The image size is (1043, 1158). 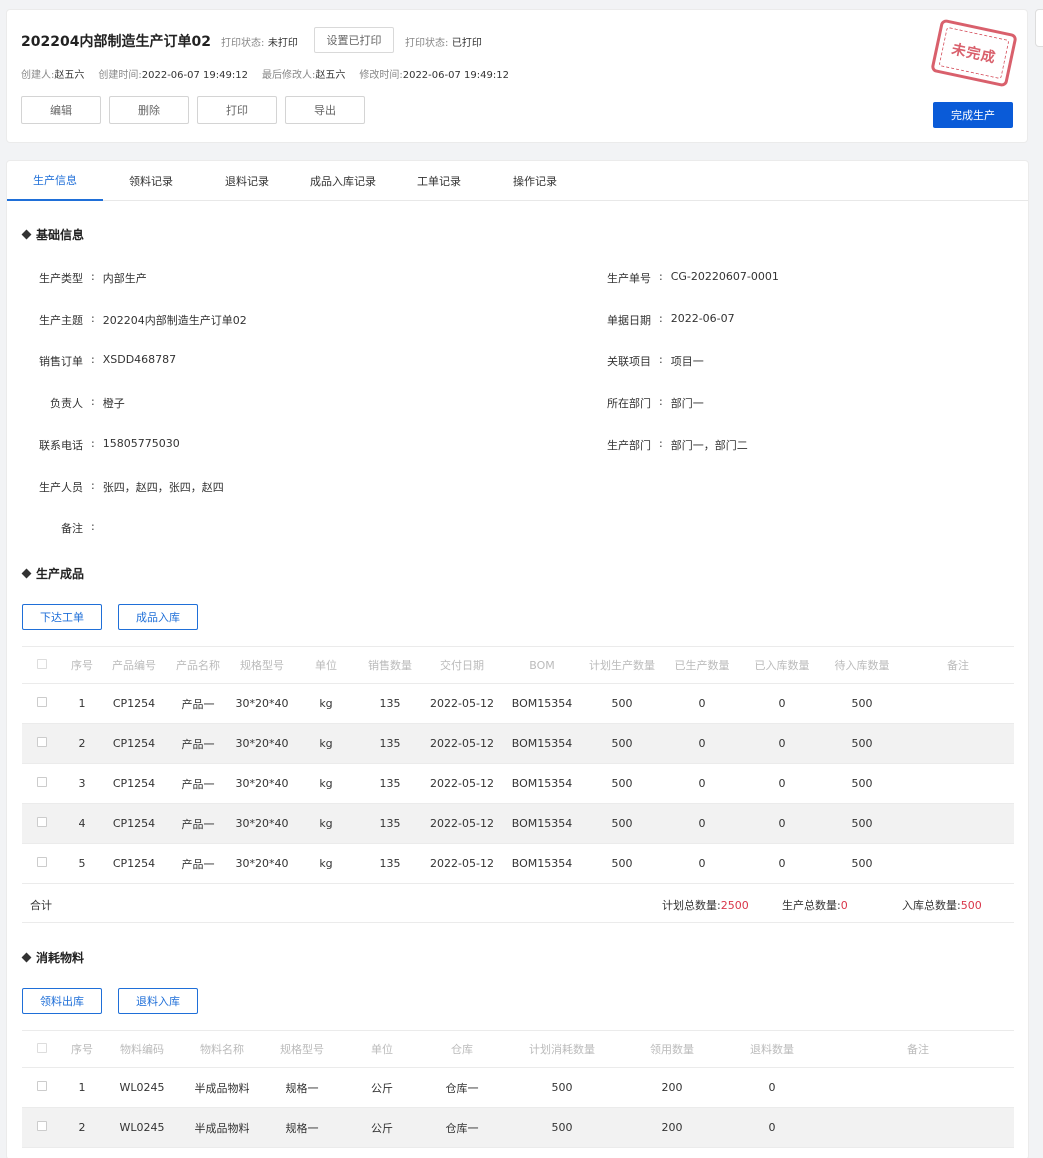 I want to click on modifier: 最后修改人:赵五六, so click(x=303, y=75).